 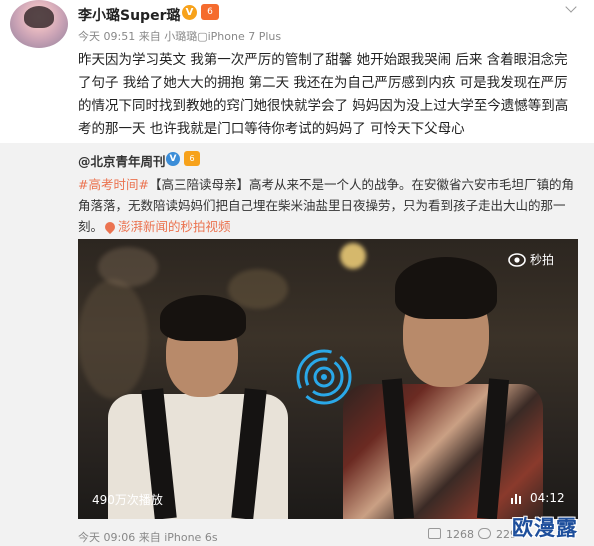 I want to click on left-boy-hair, so click(x=203, y=318).